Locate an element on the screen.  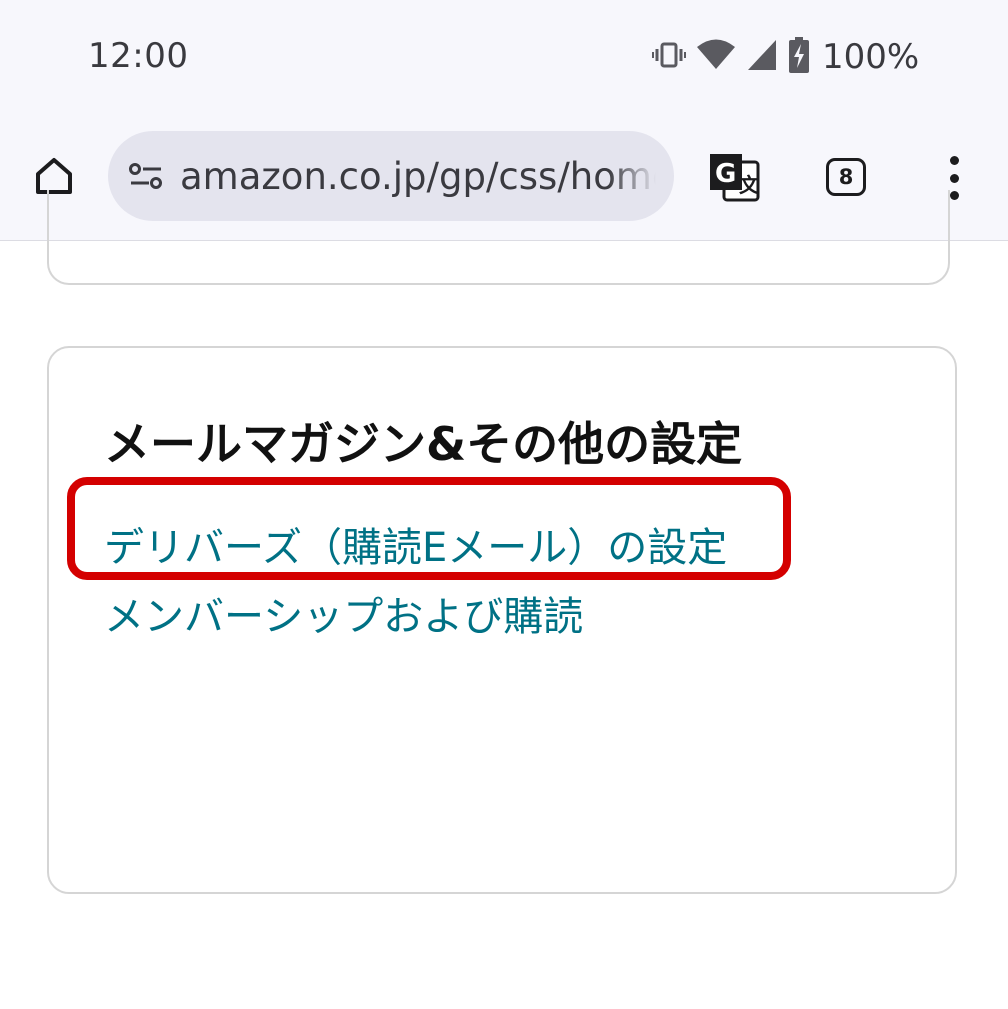
signal-icon is located at coordinates (762, 57).